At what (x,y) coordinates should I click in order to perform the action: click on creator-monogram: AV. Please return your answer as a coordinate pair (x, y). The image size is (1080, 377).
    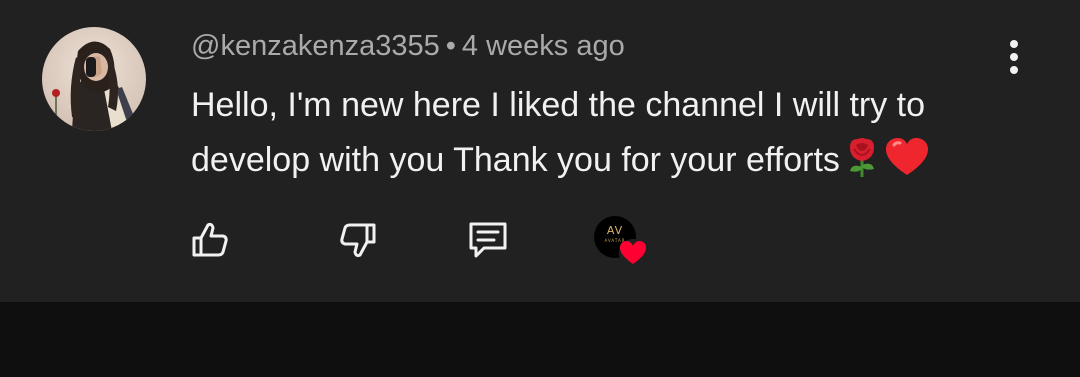
    Looking at the image, I should click on (615, 230).